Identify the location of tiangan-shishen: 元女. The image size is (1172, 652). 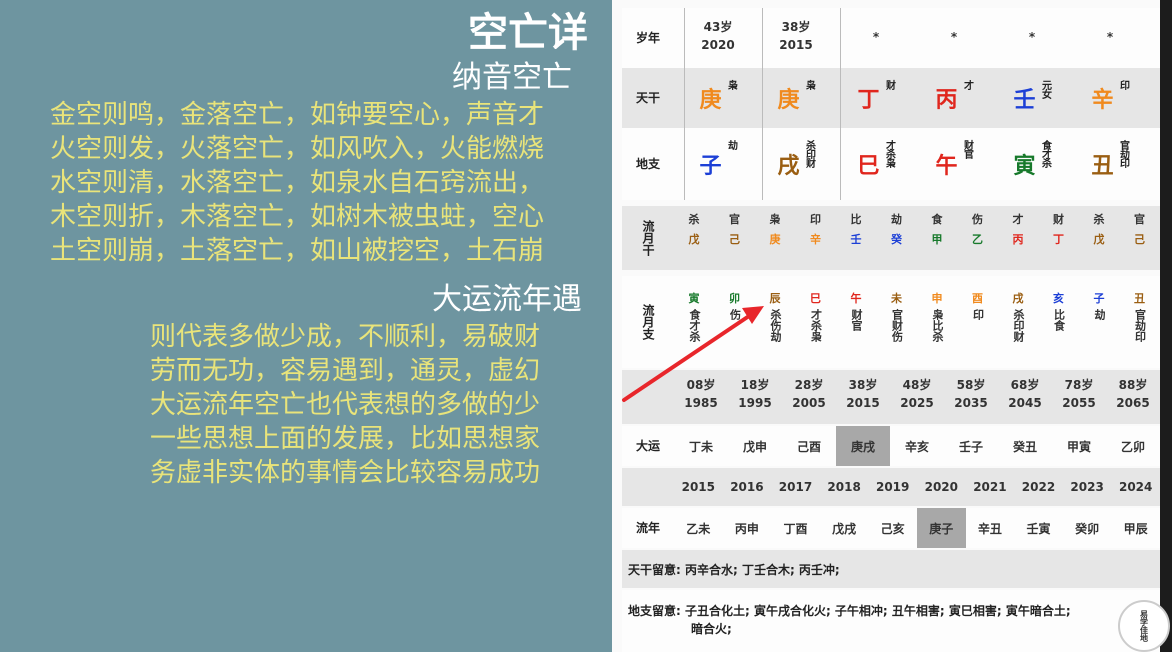
(1045, 89).